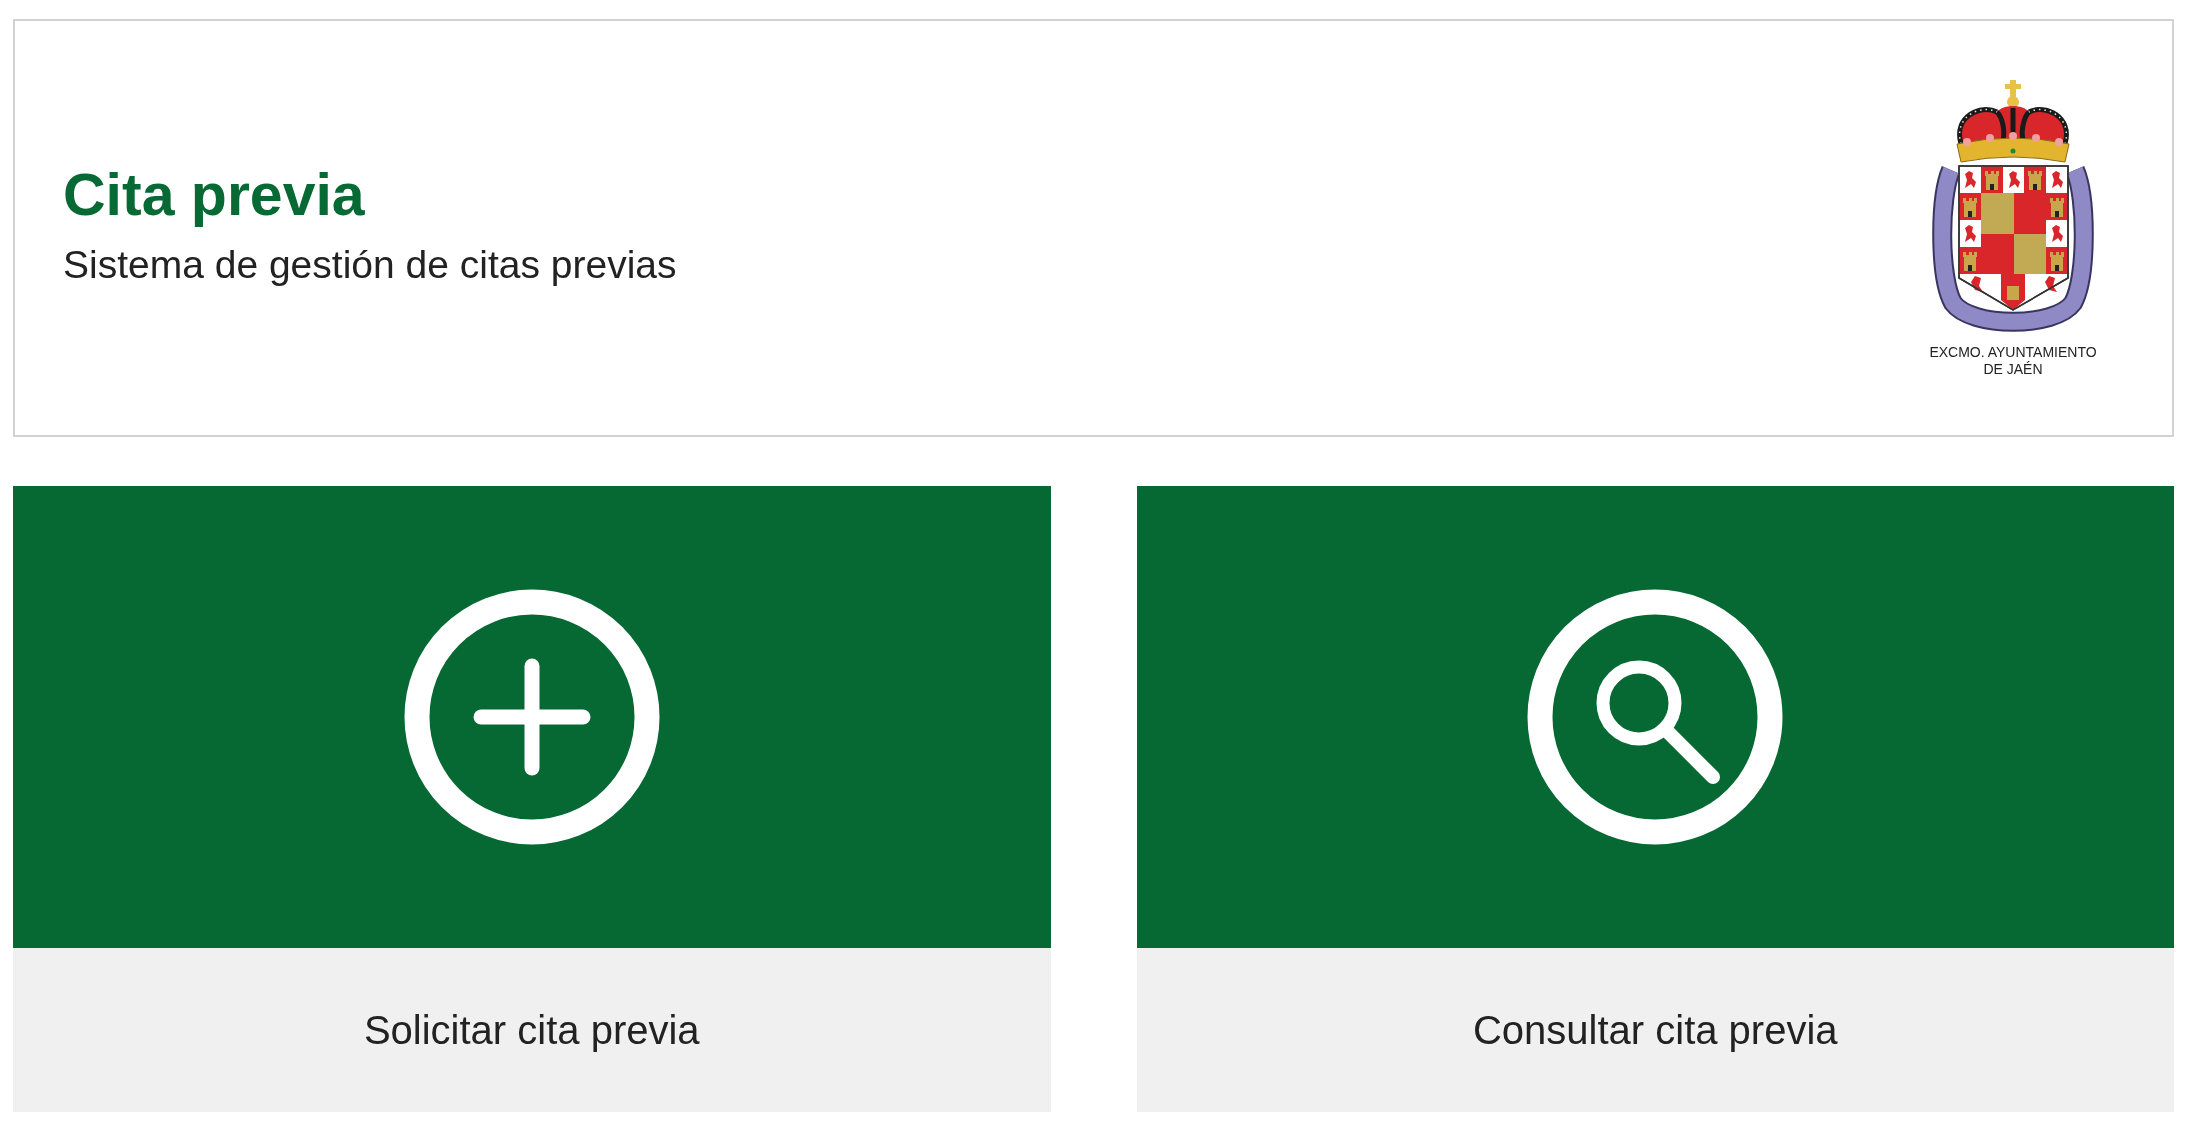 The height and width of the screenshot is (1142, 2194). What do you see at coordinates (2013, 361) in the screenshot?
I see `logo-caption: EXCMO. AYUNTAMIENTO DE JAÉN` at bounding box center [2013, 361].